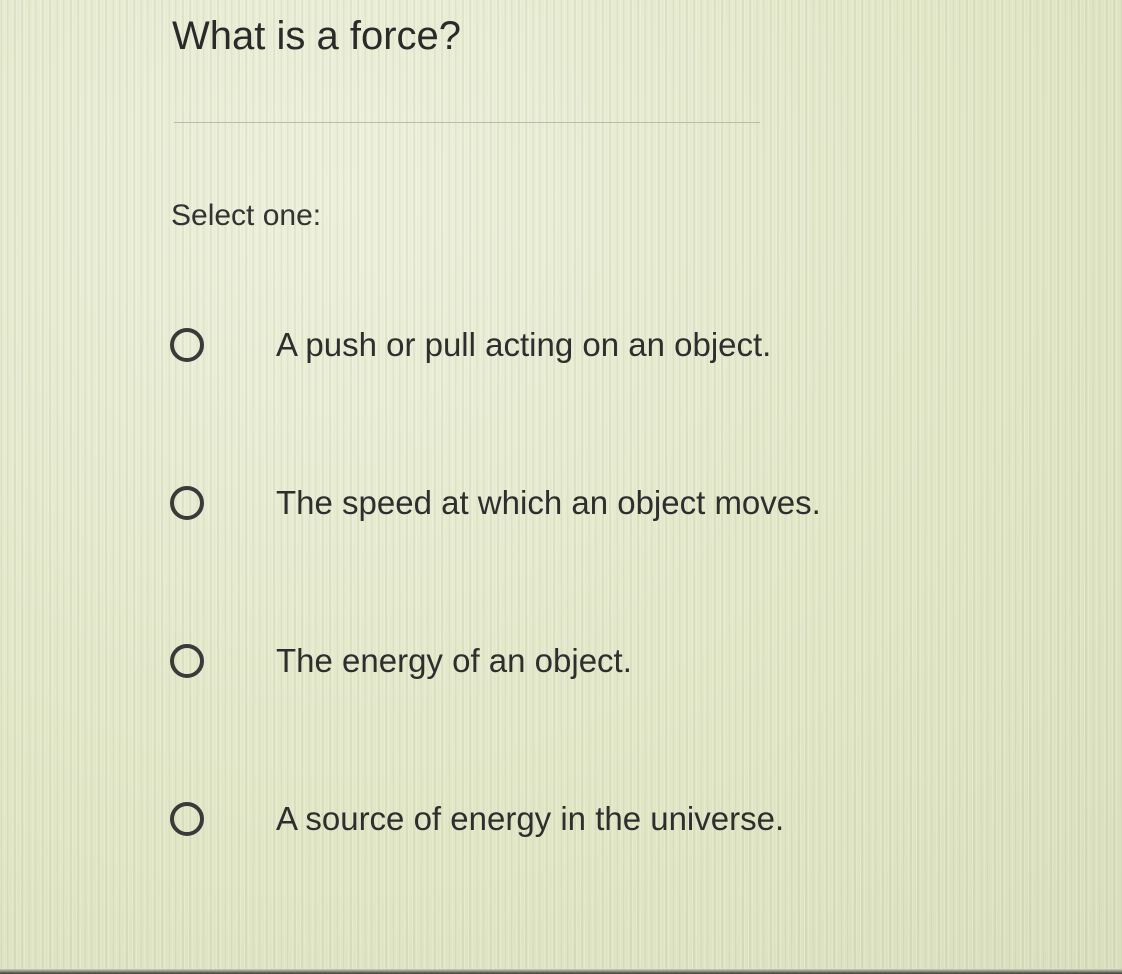  What do you see at coordinates (246, 215) in the screenshot?
I see `select-one-instruction: Select one:` at bounding box center [246, 215].